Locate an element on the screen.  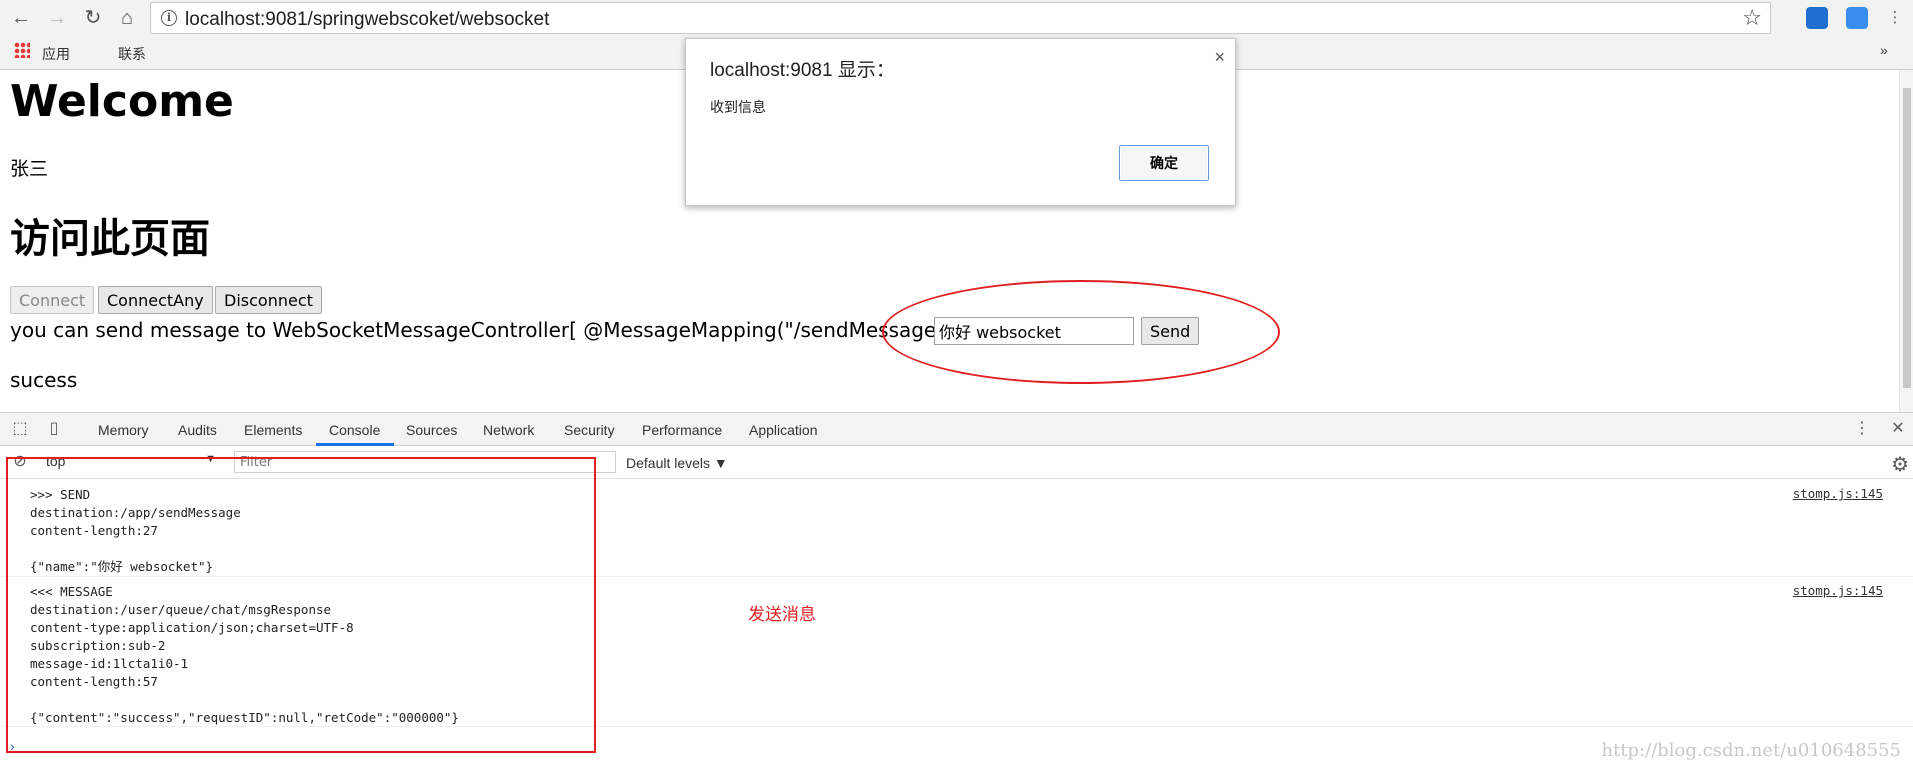
forward-icon: → is located at coordinates (57, 18).